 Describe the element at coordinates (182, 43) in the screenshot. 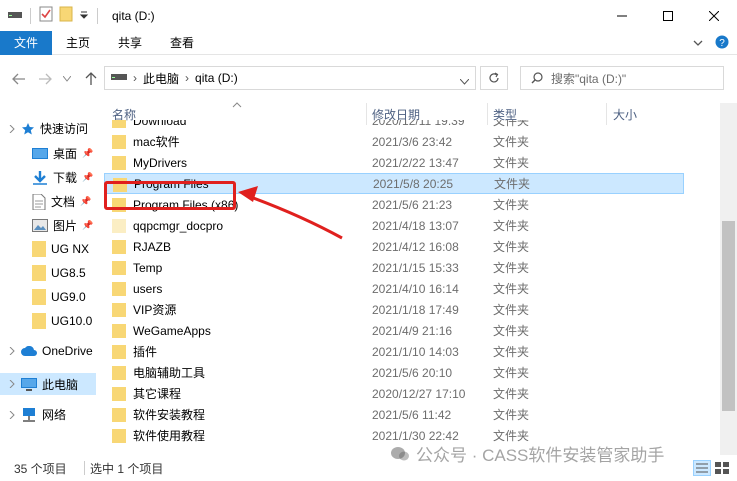

I see `tab-view: 查看` at that location.